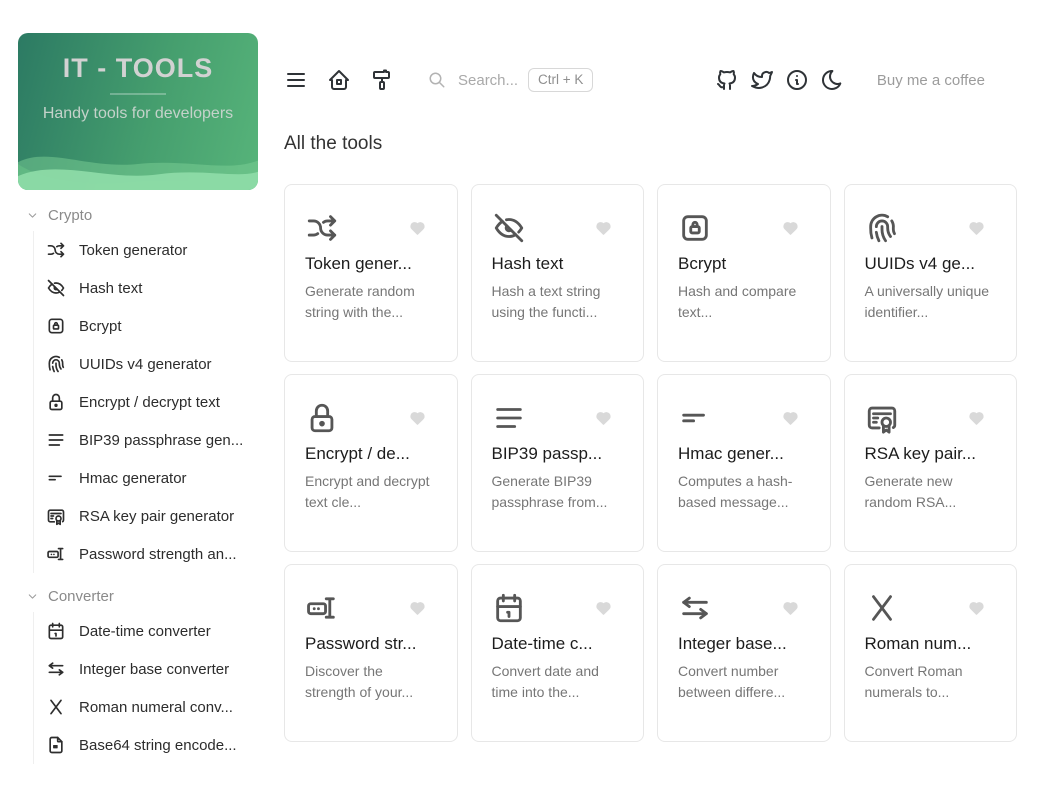 Image resolution: width=1042 pixels, height=789 pixels. Describe the element at coordinates (561, 80) in the screenshot. I see `search-shortcut-kbd: Ctrl + K` at that location.